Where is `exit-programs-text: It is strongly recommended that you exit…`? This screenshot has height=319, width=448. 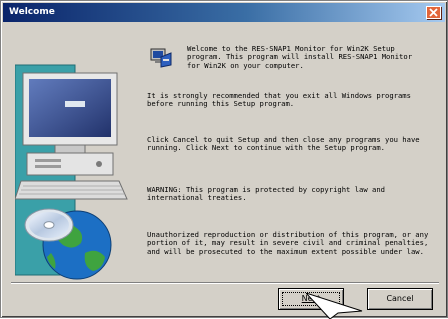
exit-programs-text: It is strongly recommended that you exit… is located at coordinates (279, 100).